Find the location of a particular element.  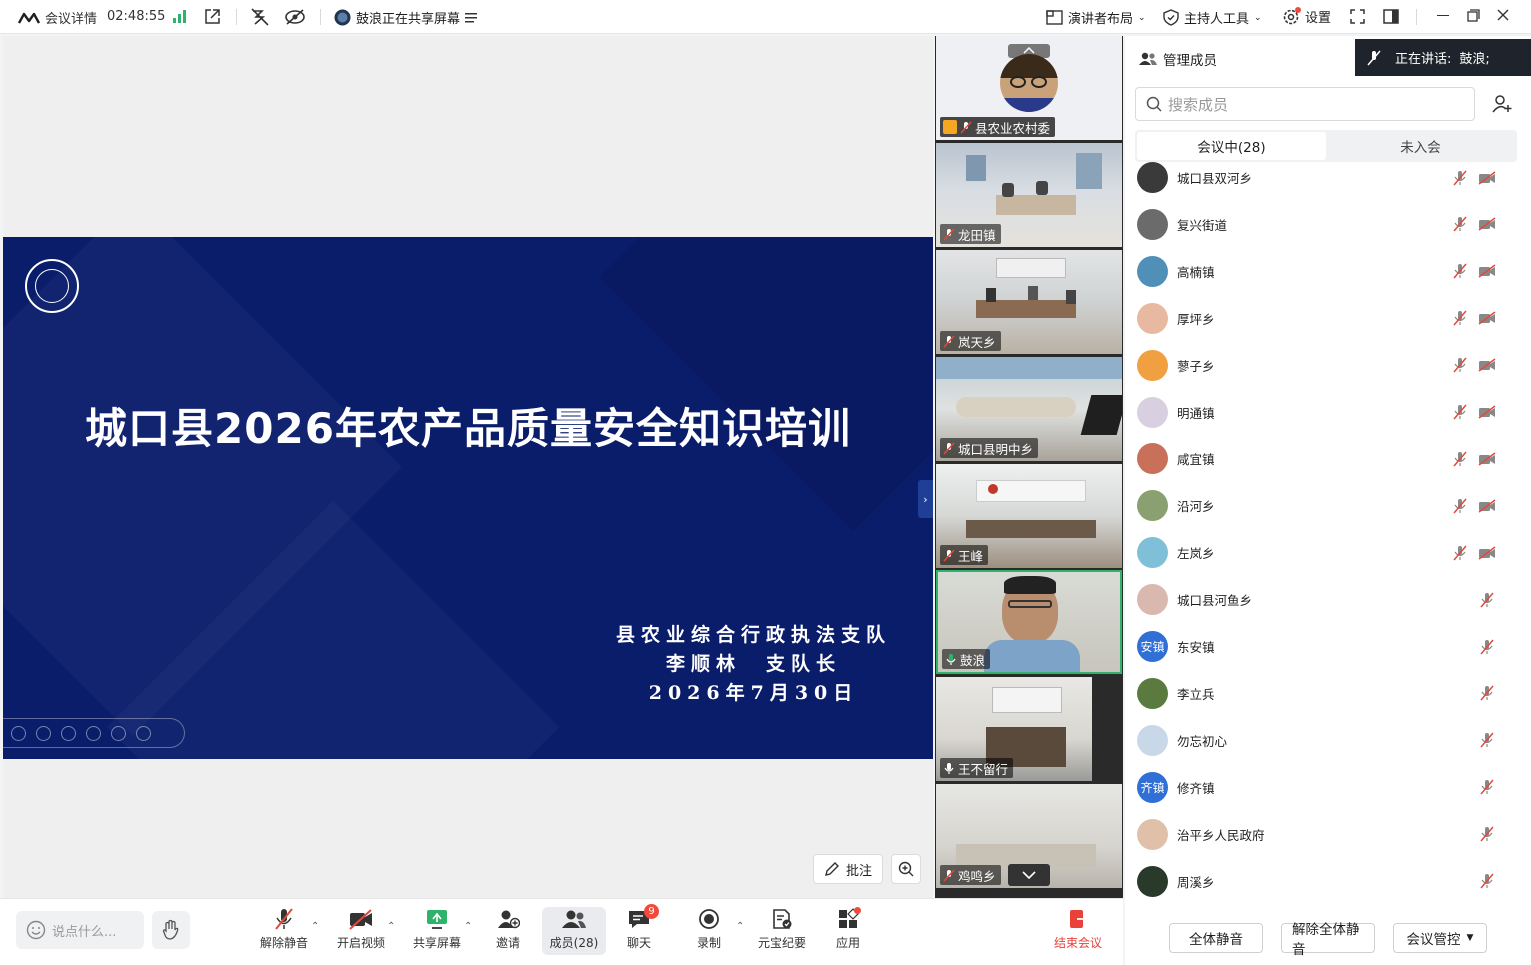

meeting-control-button: 会议管控 ▼ is located at coordinates (1440, 937).